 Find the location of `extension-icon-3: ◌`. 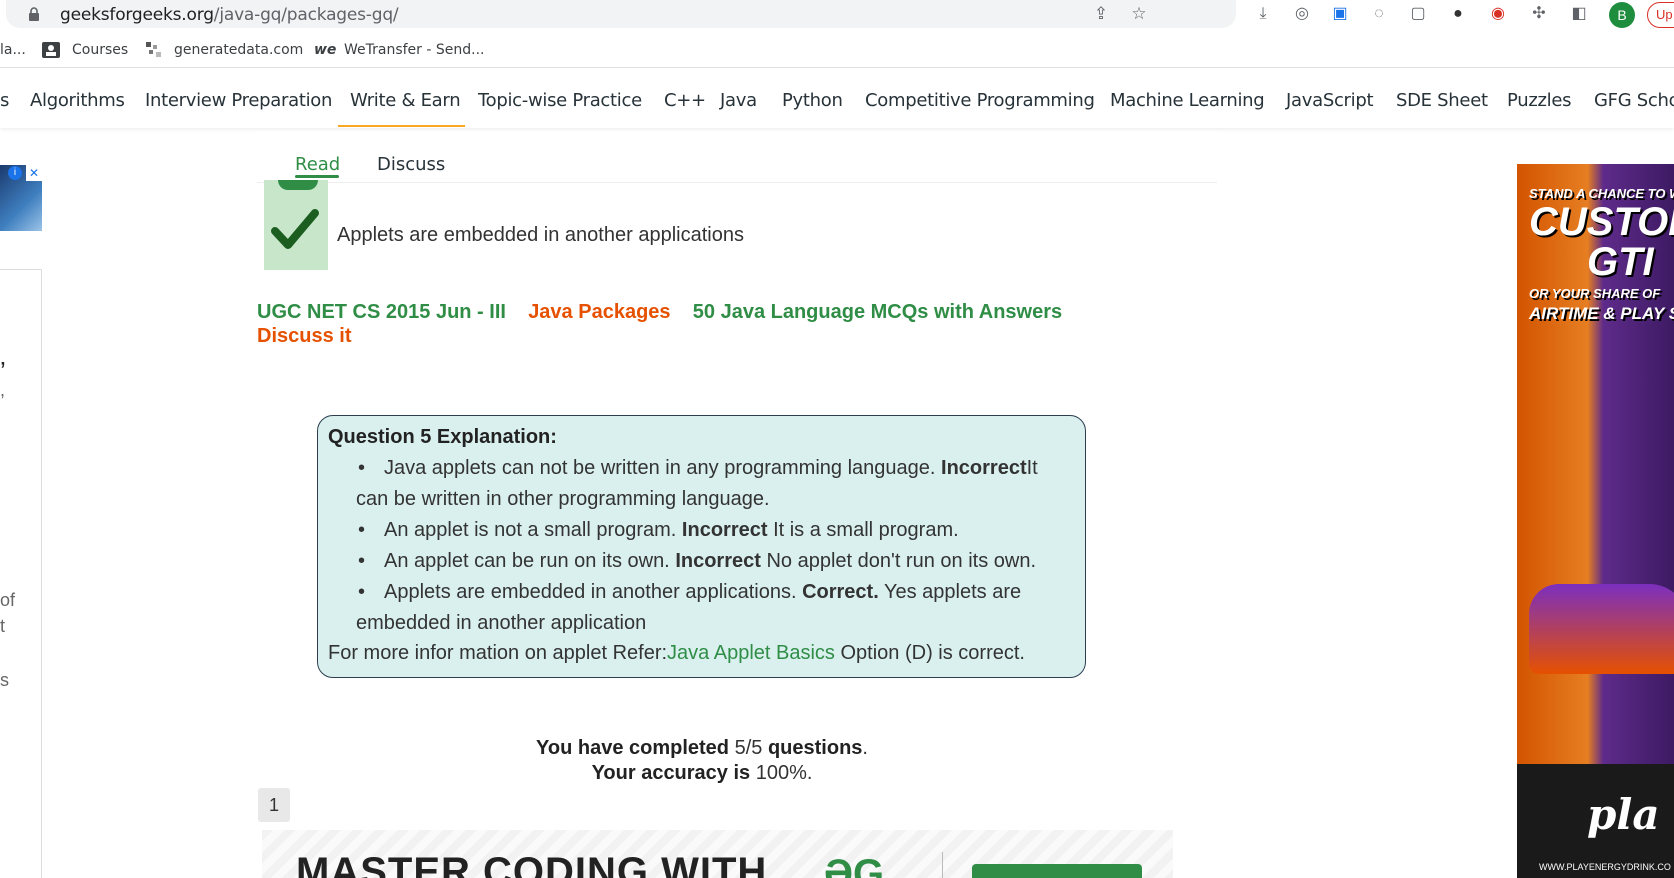

extension-icon-3: ◌ is located at coordinates (1379, 14).